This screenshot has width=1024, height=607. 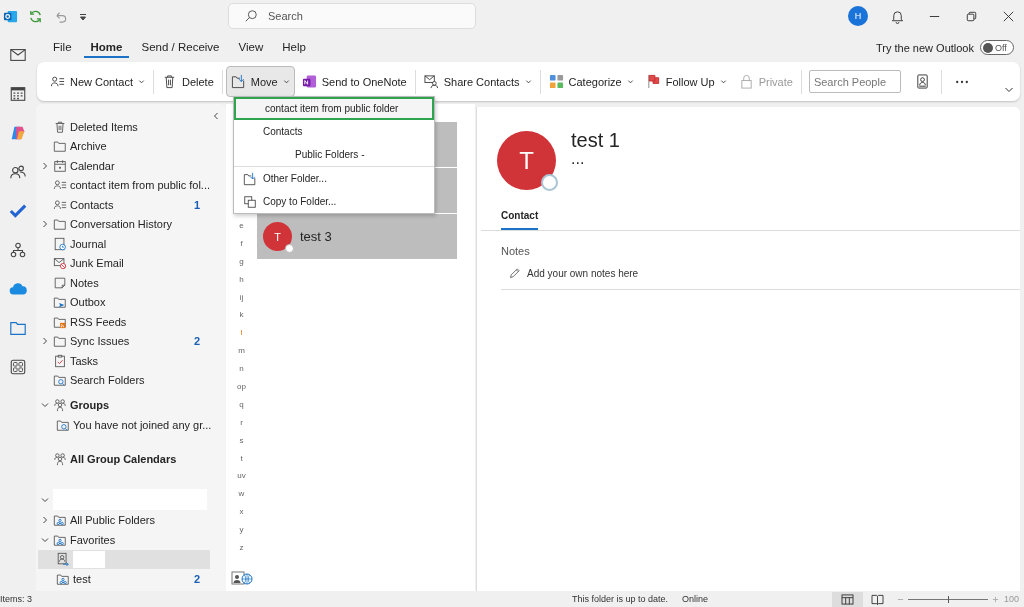 What do you see at coordinates (653, 81) in the screenshot?
I see `flag-icon` at bounding box center [653, 81].